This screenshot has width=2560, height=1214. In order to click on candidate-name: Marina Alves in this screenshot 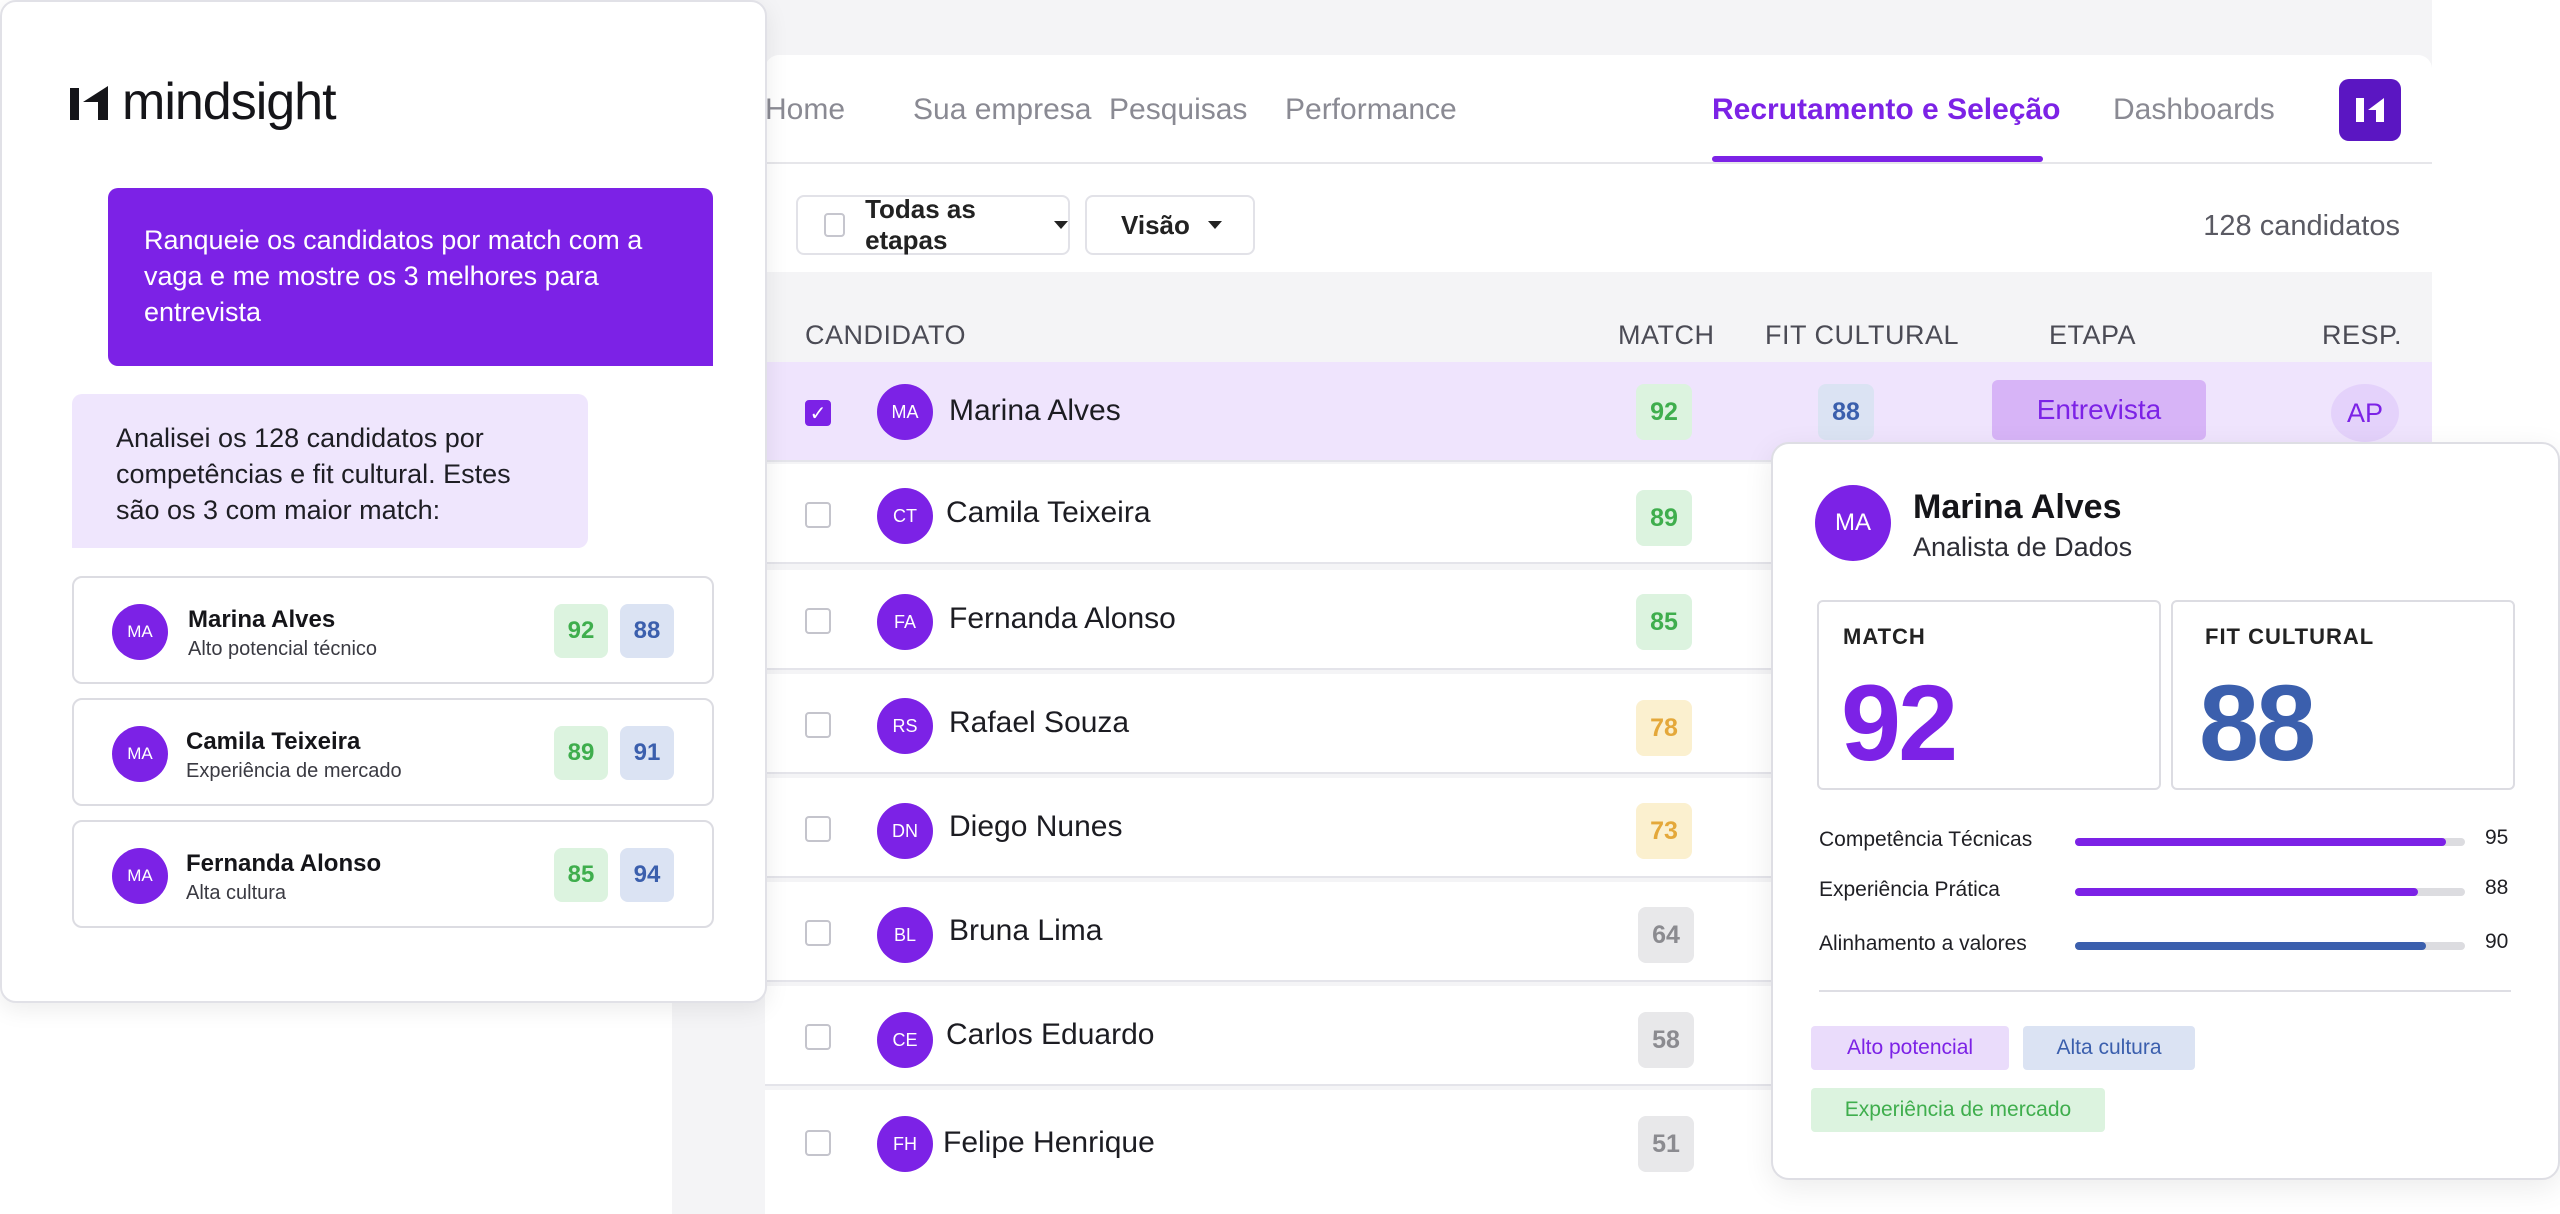, I will do `click(1035, 411)`.